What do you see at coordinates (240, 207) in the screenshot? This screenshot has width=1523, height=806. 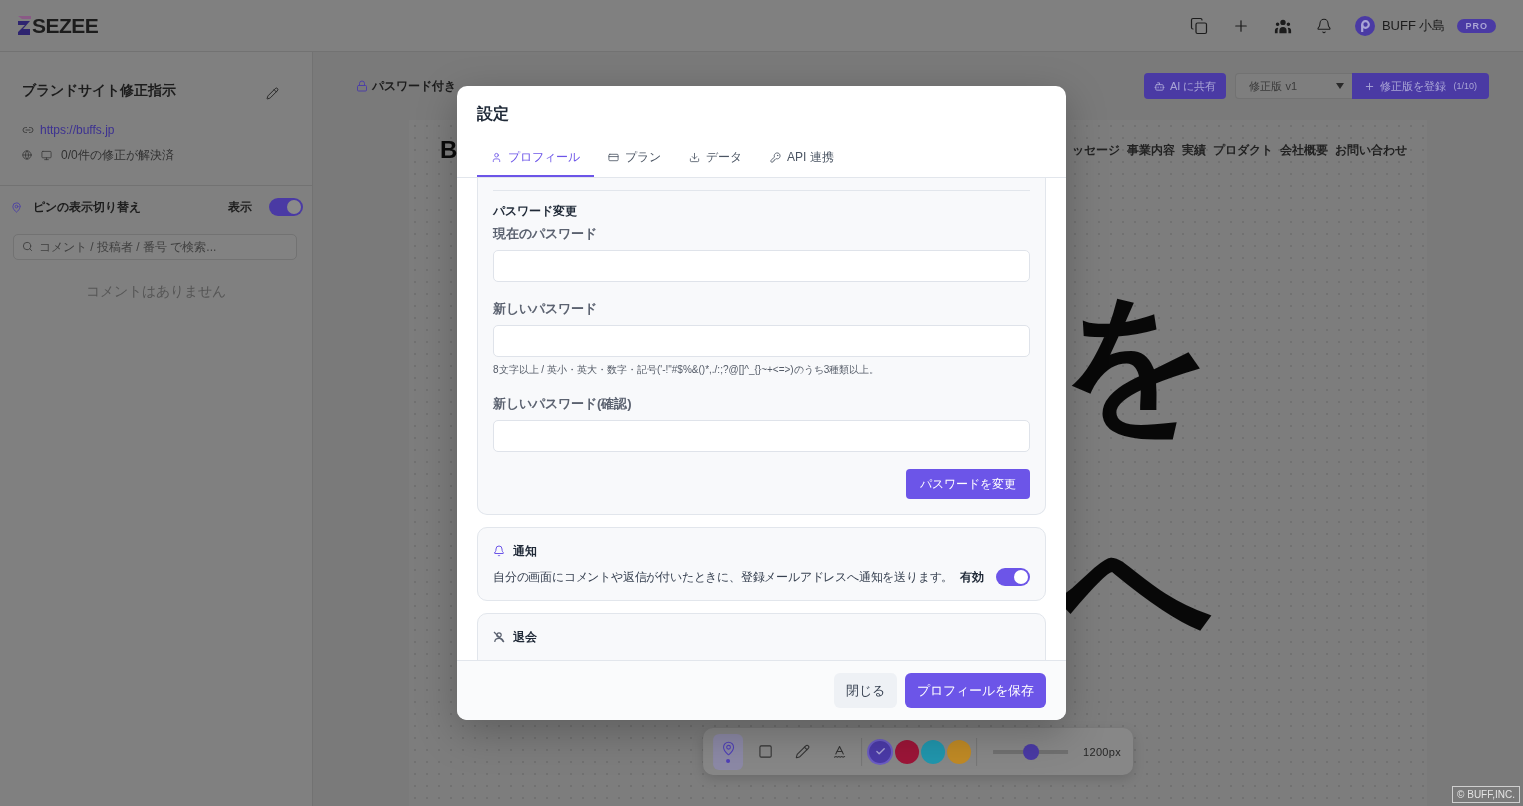 I see `toggle-state-label: 表示` at bounding box center [240, 207].